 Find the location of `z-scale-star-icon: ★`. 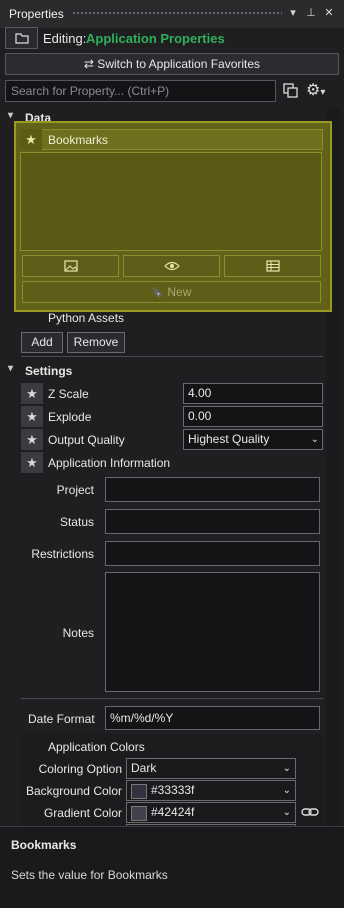

z-scale-star-icon: ★ is located at coordinates (32, 393).